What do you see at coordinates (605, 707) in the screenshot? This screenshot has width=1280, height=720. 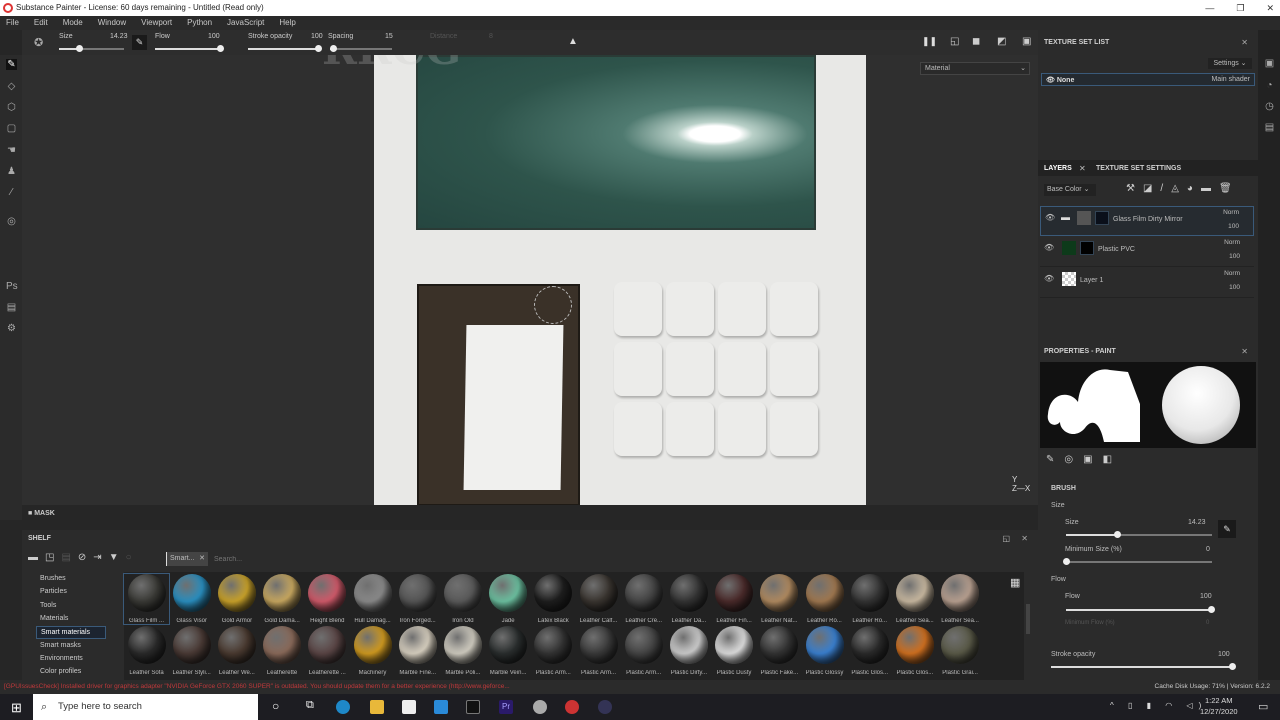 I see `app2-icon` at bounding box center [605, 707].